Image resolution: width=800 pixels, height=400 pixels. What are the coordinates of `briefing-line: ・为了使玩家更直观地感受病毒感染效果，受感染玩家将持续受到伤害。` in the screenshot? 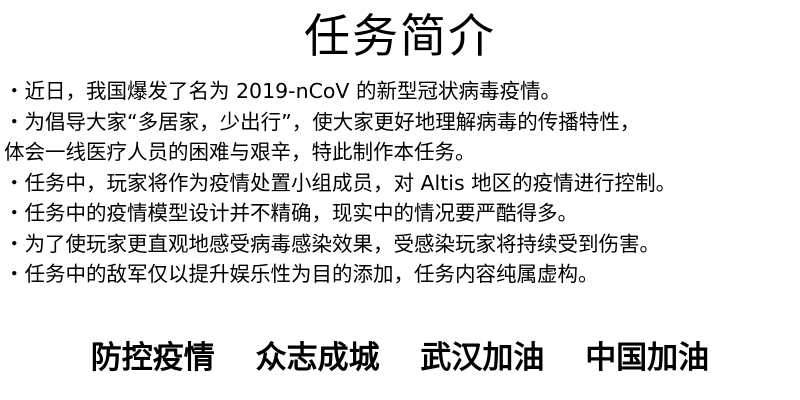 It's located at (332, 243).